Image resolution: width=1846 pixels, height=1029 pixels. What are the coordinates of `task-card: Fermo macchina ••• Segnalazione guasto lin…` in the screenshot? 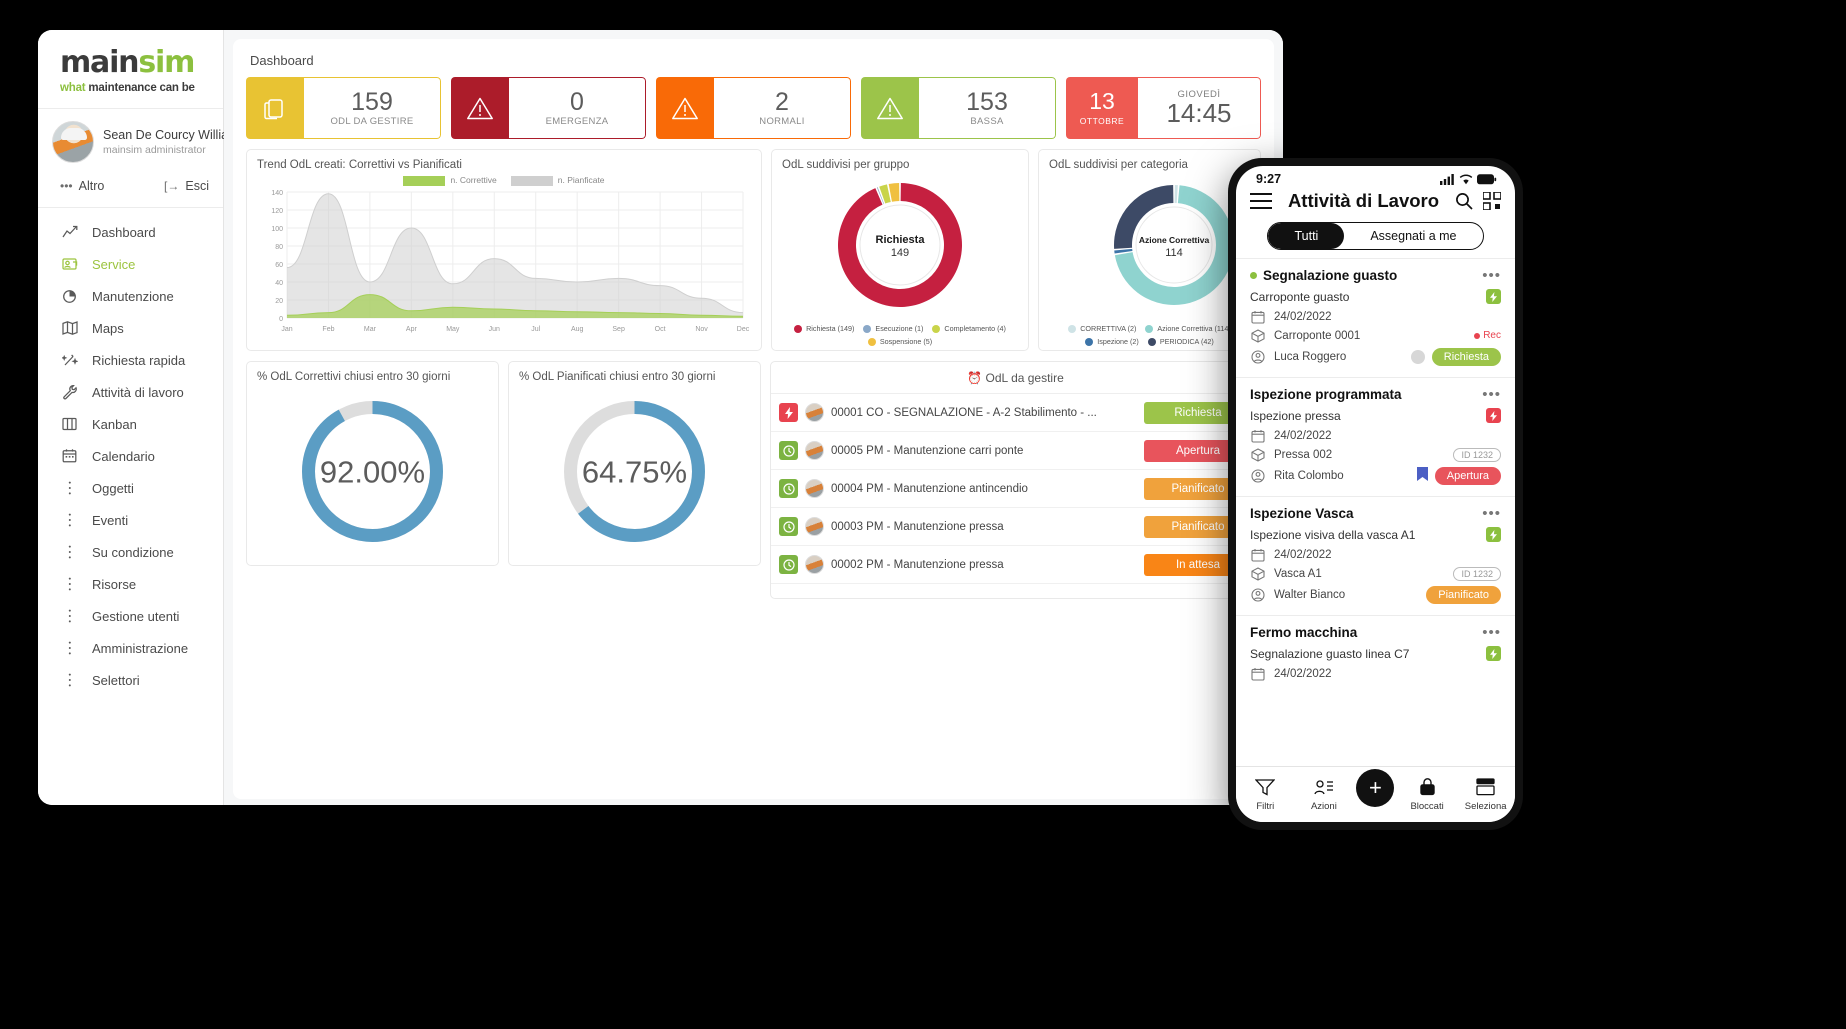 It's located at (1375, 653).